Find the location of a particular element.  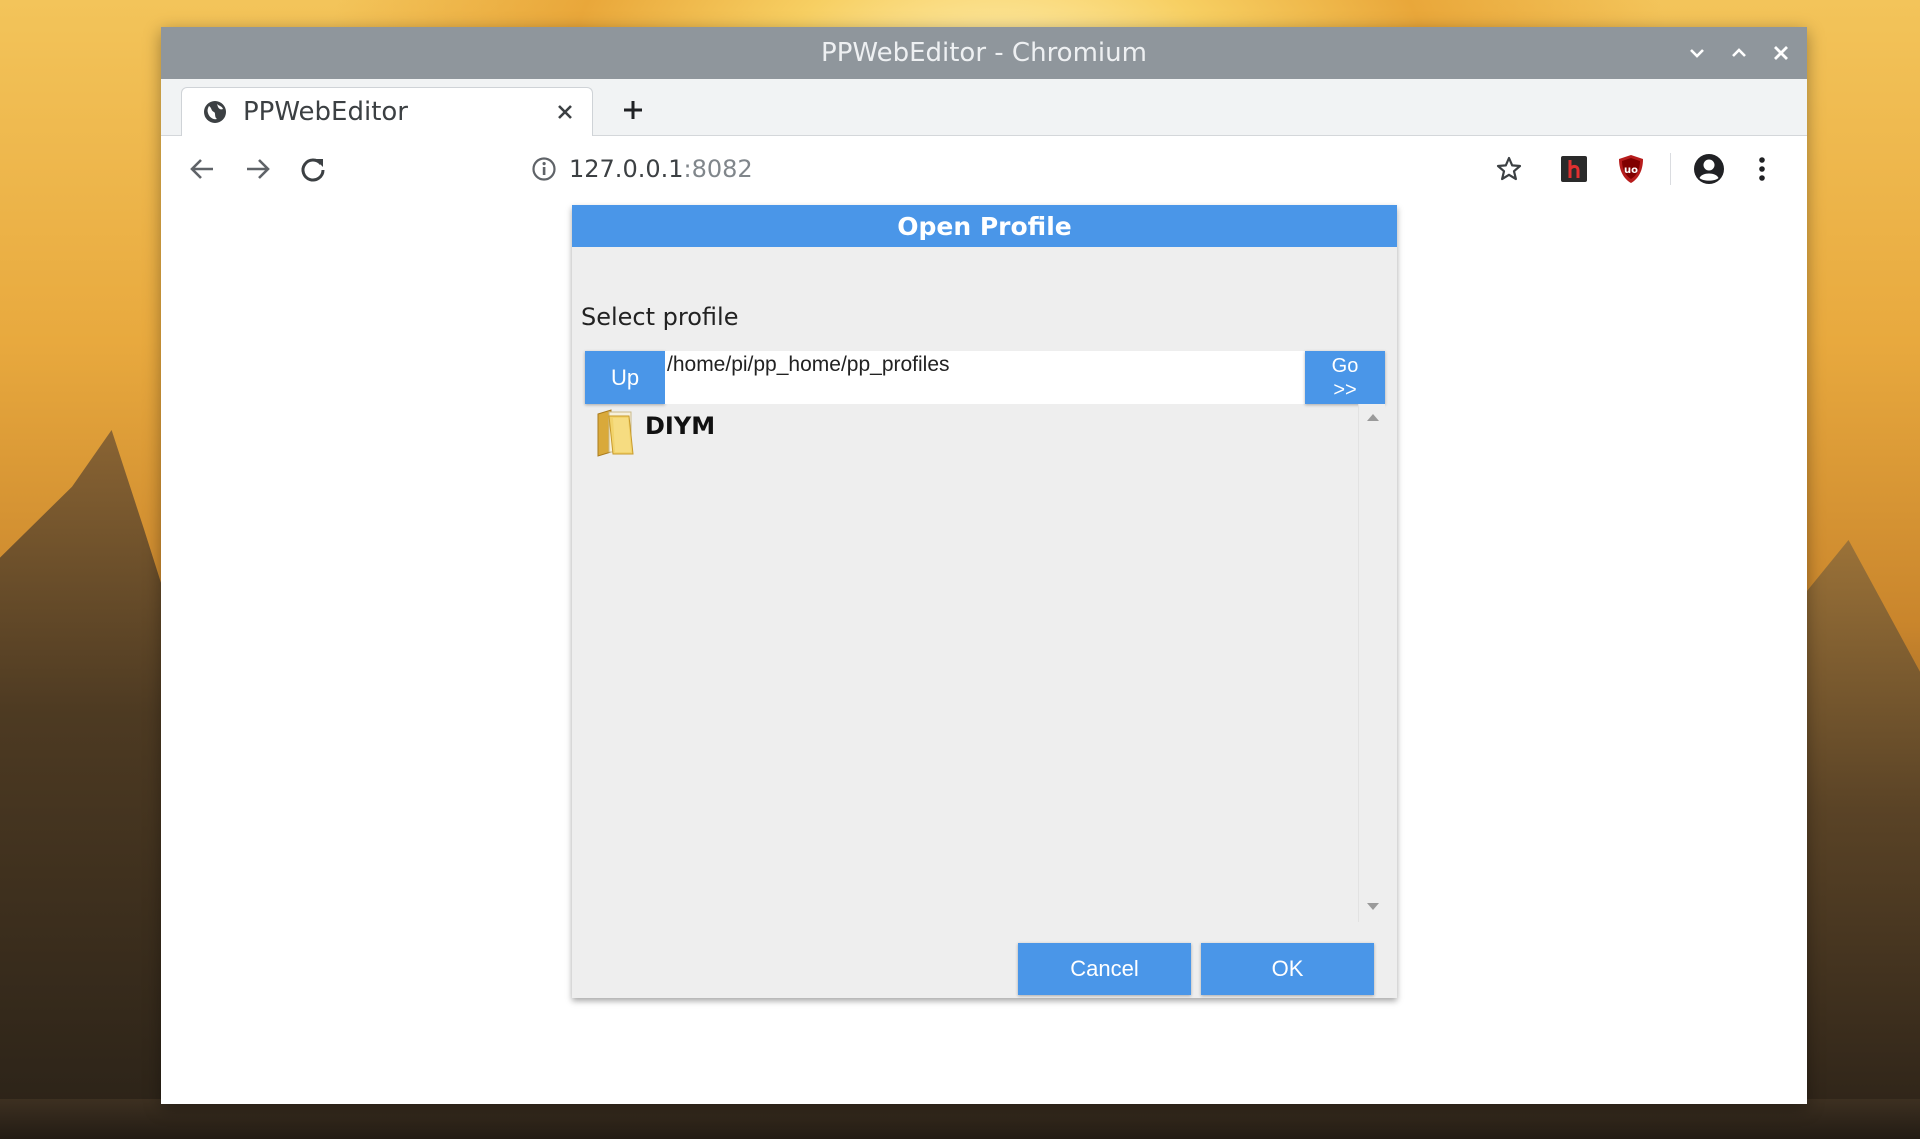

reload-icon is located at coordinates (313, 170).